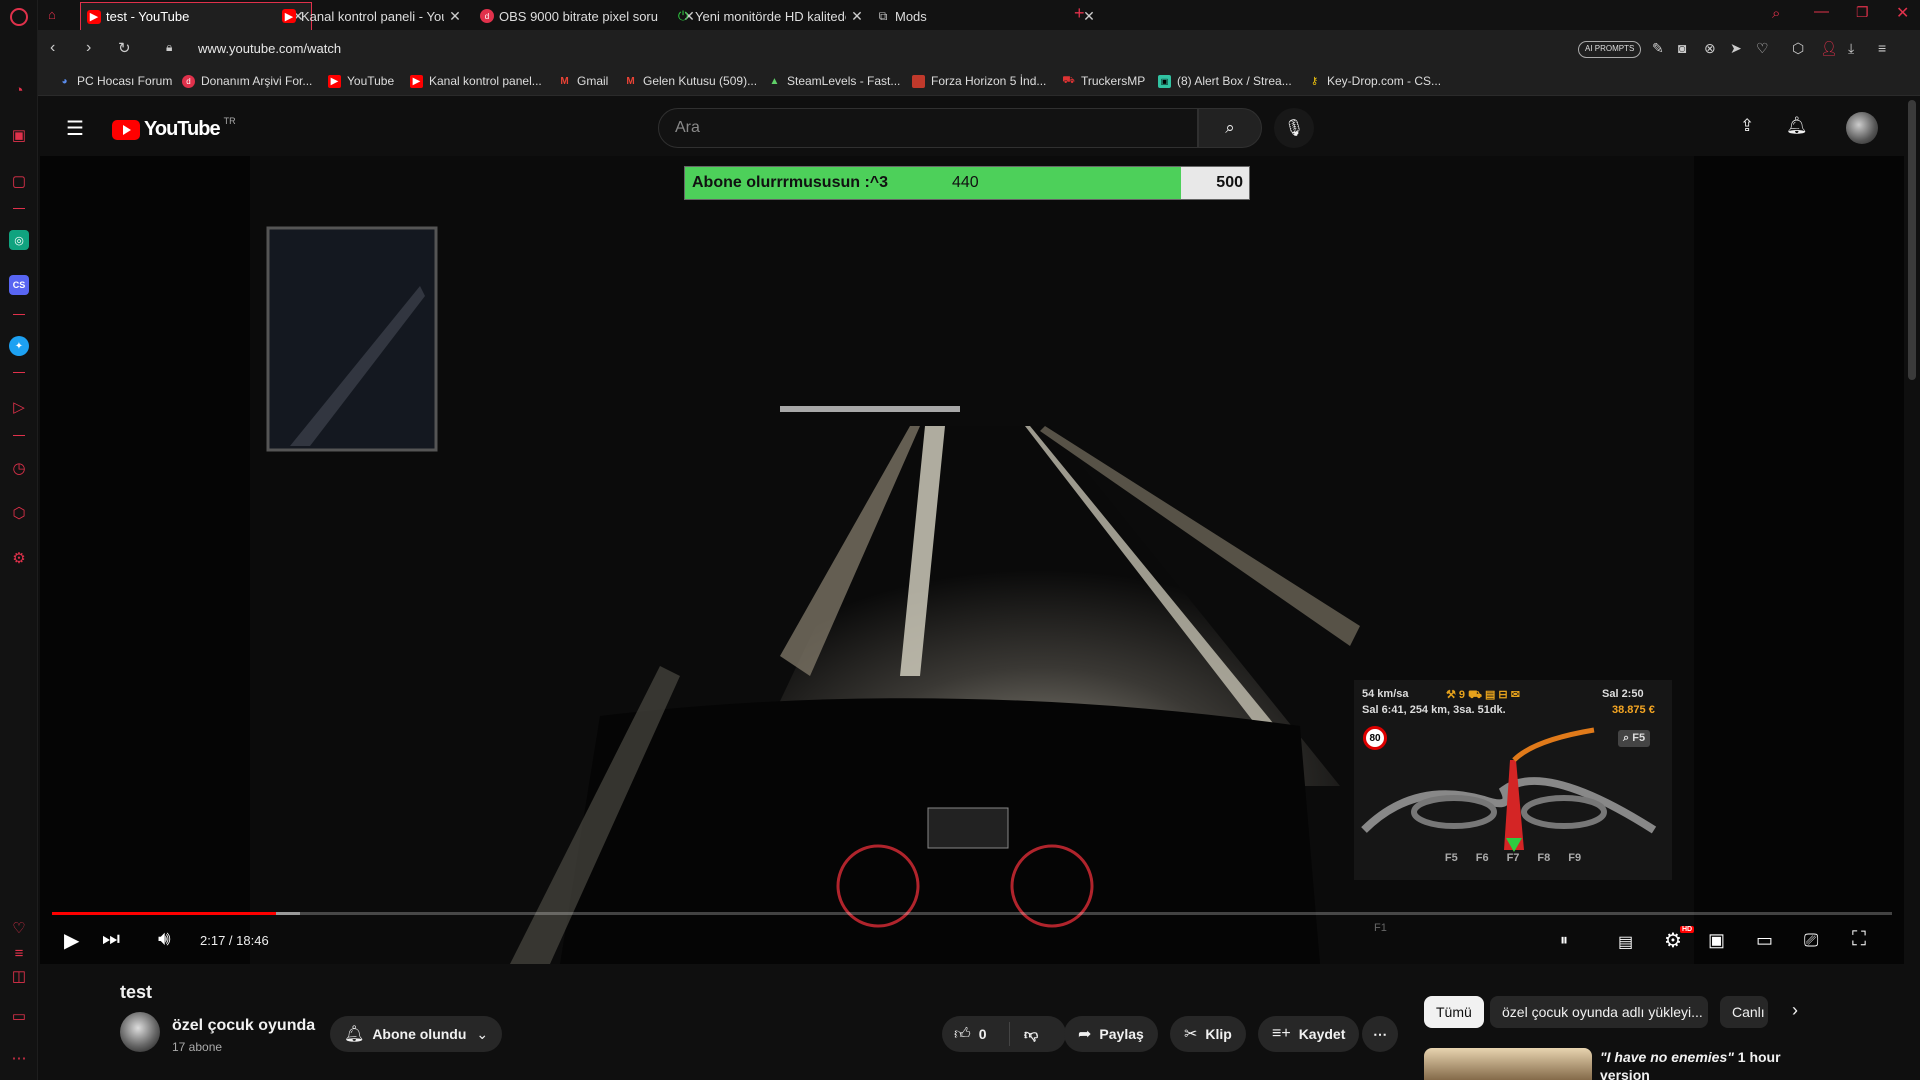 This screenshot has width=1920, height=1080. I want to click on youtube-logo: YouTube TR, so click(174, 128).